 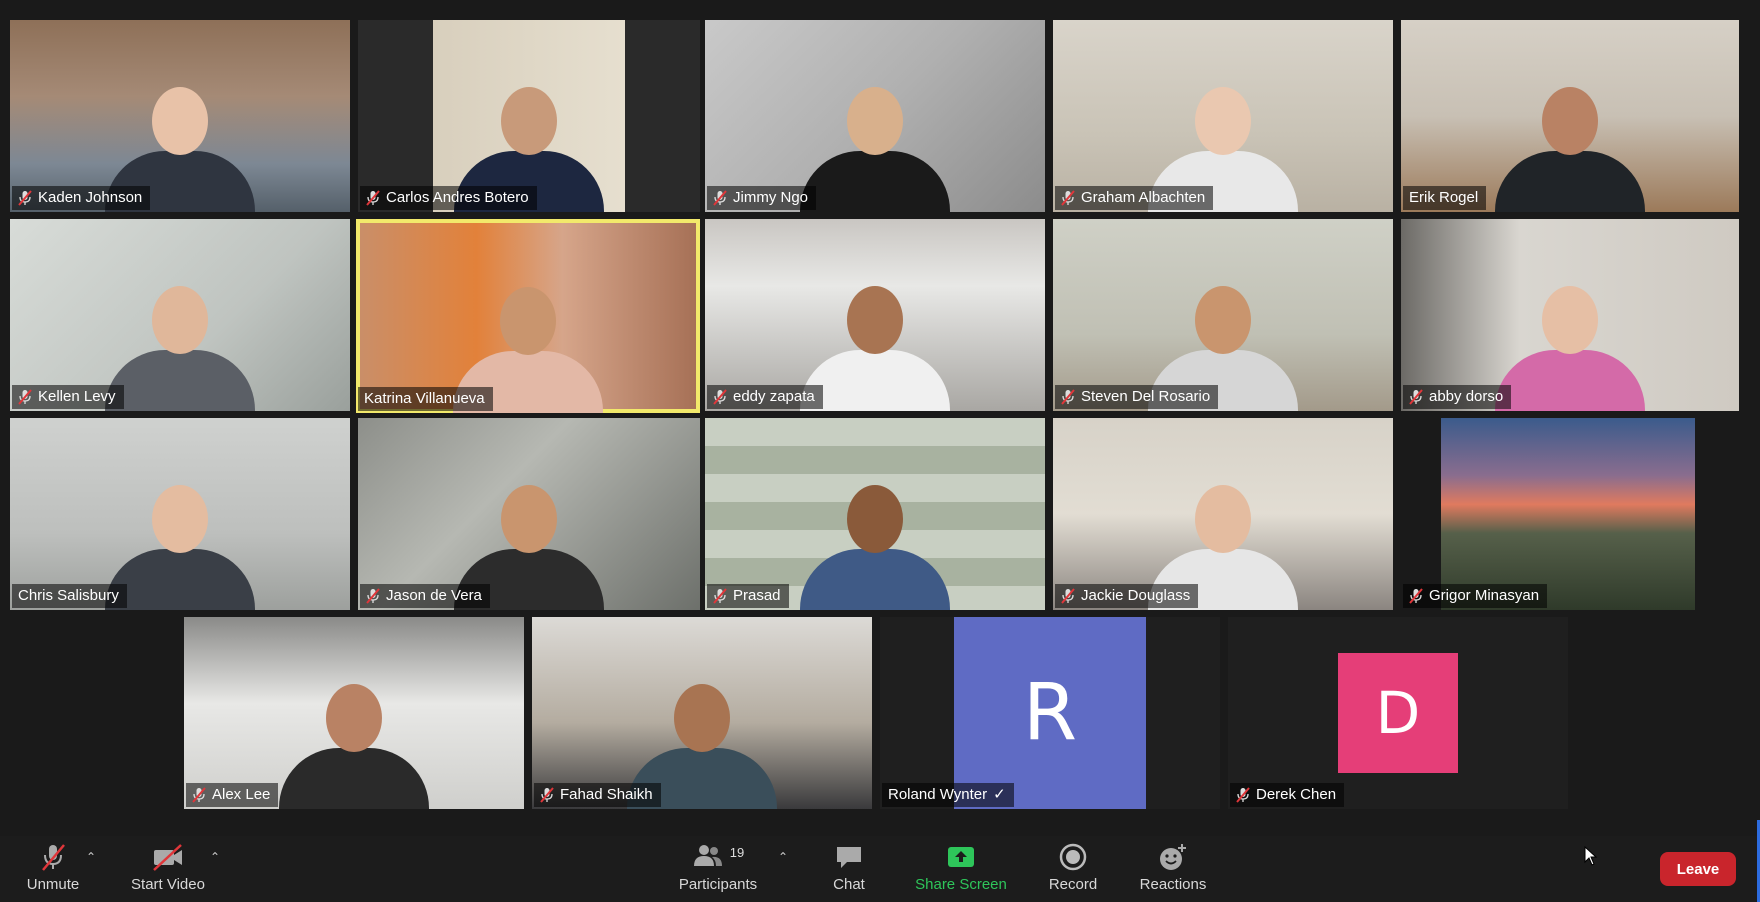 I want to click on participant-nameplate: Erik Rogel, so click(x=1445, y=198).